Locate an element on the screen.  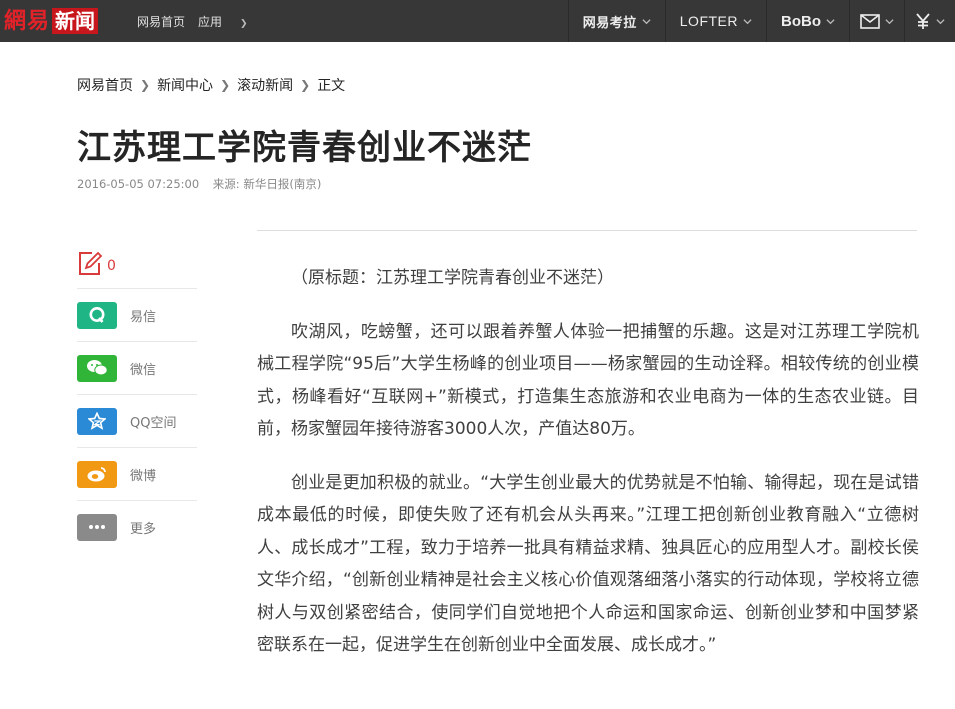
article-title: 江苏理工学院青春创业不迷茫 is located at coordinates (304, 148).